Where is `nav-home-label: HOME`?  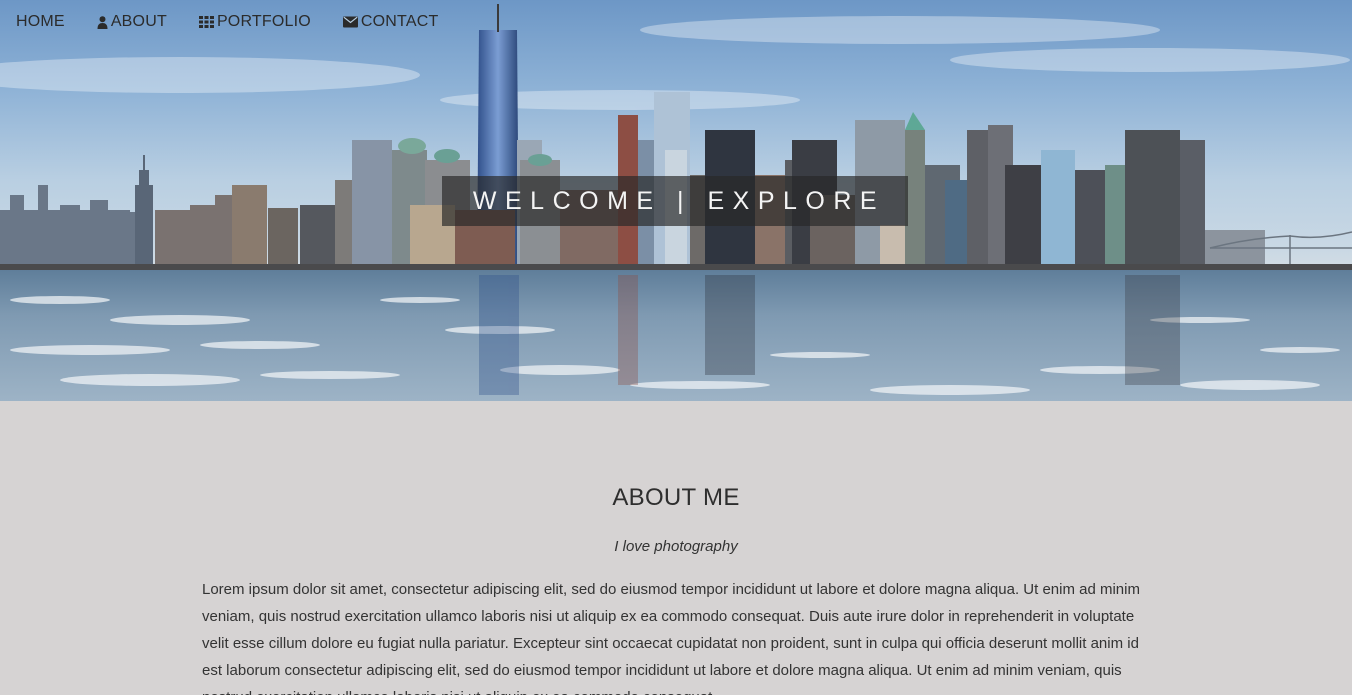 nav-home-label: HOME is located at coordinates (40, 21).